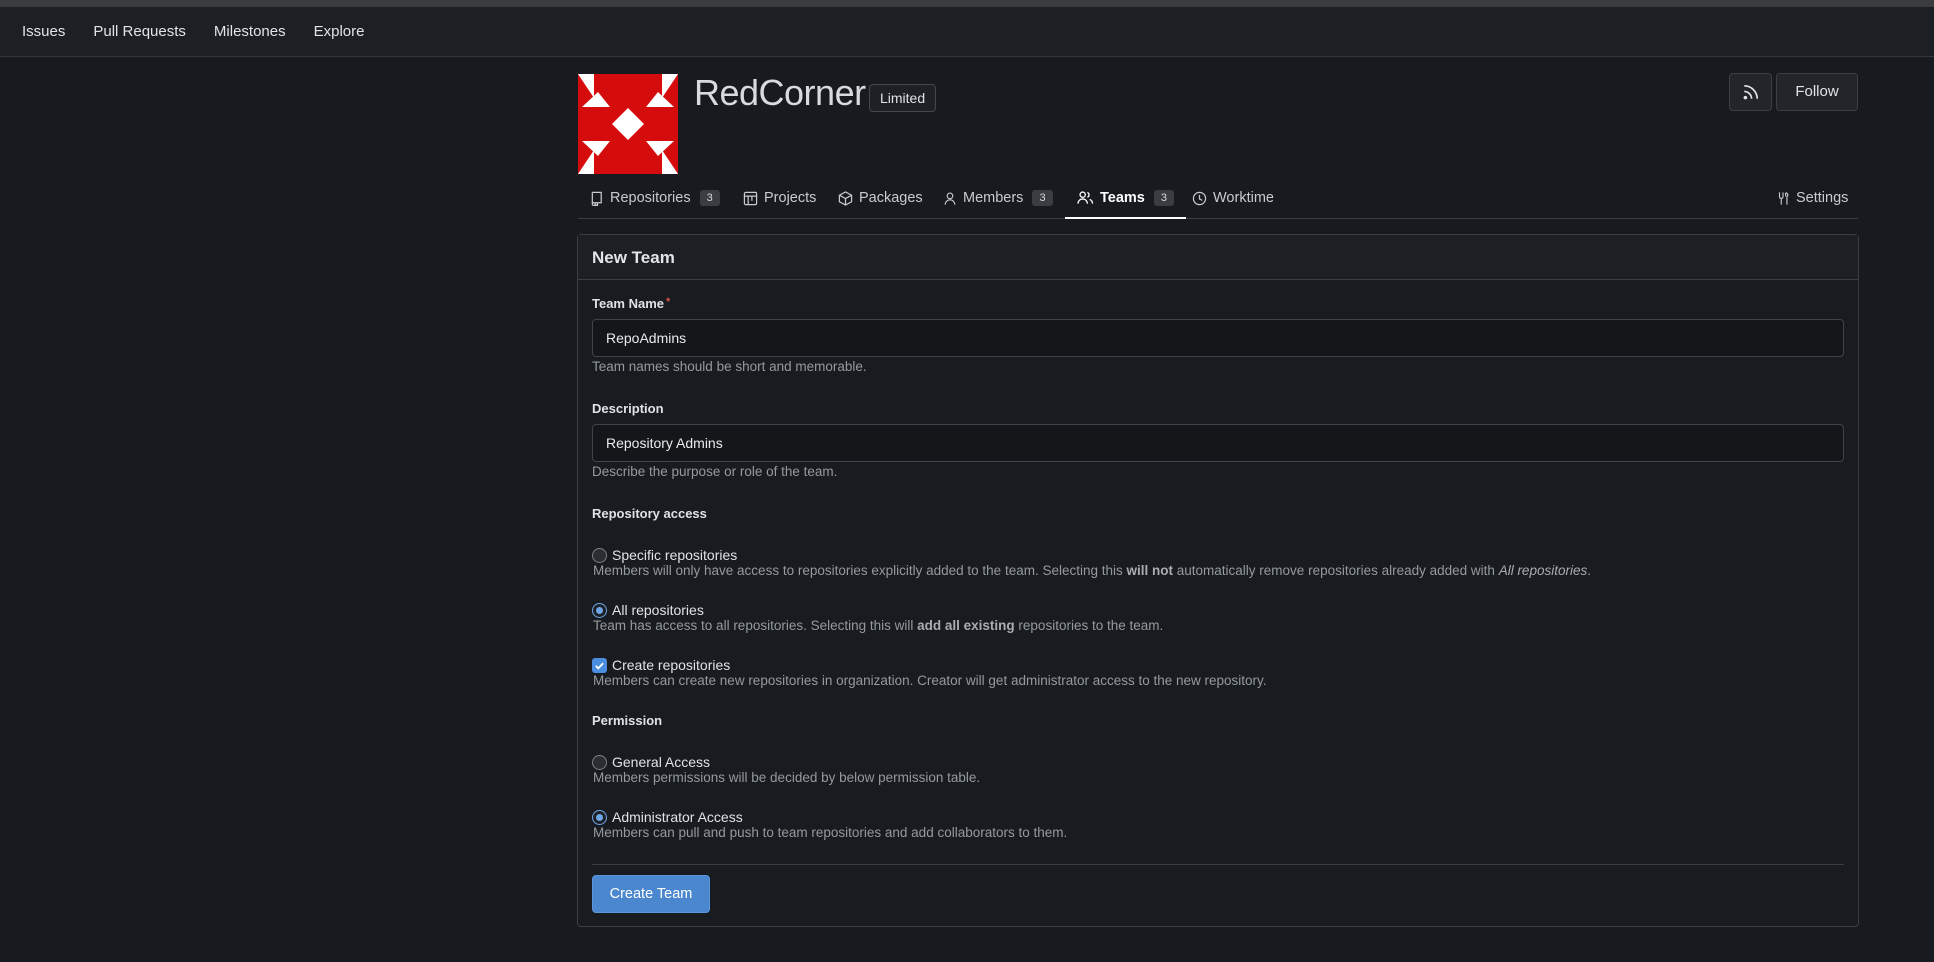 Image resolution: width=1934 pixels, height=962 pixels. Describe the element at coordinates (651, 894) in the screenshot. I see `create-team-button: Create Team` at that location.